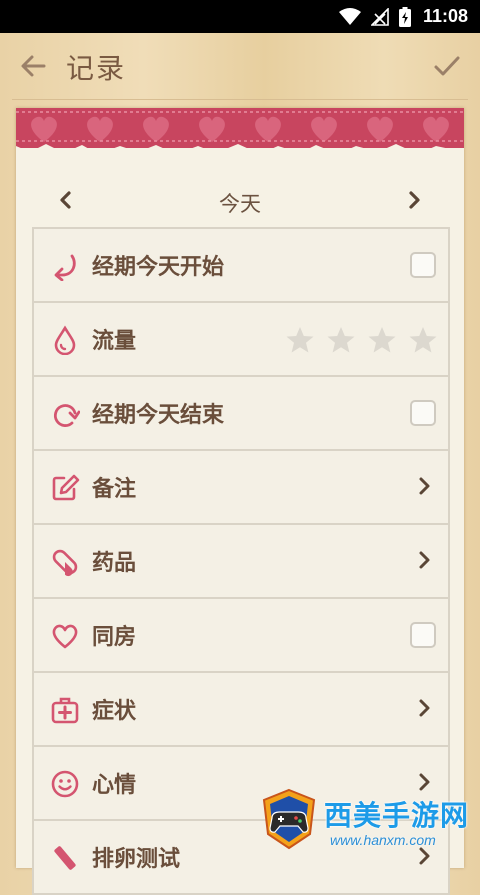 The image size is (480, 895). Describe the element at coordinates (379, 16) in the screenshot. I see `signal-icon` at that location.